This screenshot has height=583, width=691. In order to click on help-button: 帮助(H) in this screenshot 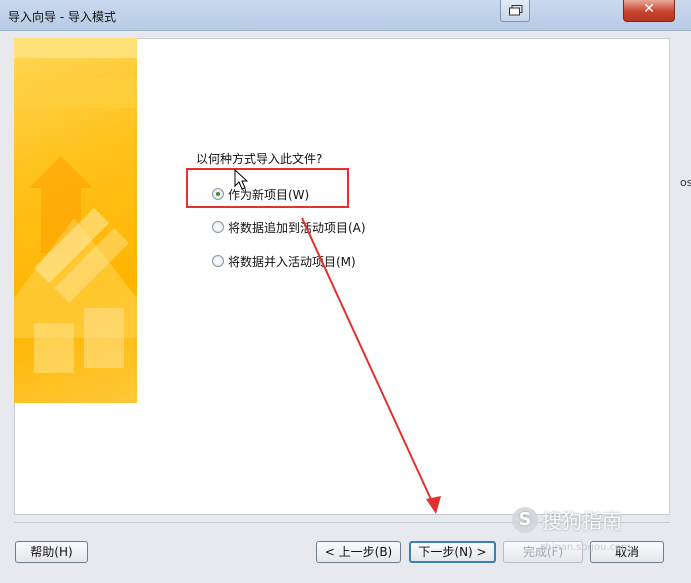, I will do `click(51, 552)`.